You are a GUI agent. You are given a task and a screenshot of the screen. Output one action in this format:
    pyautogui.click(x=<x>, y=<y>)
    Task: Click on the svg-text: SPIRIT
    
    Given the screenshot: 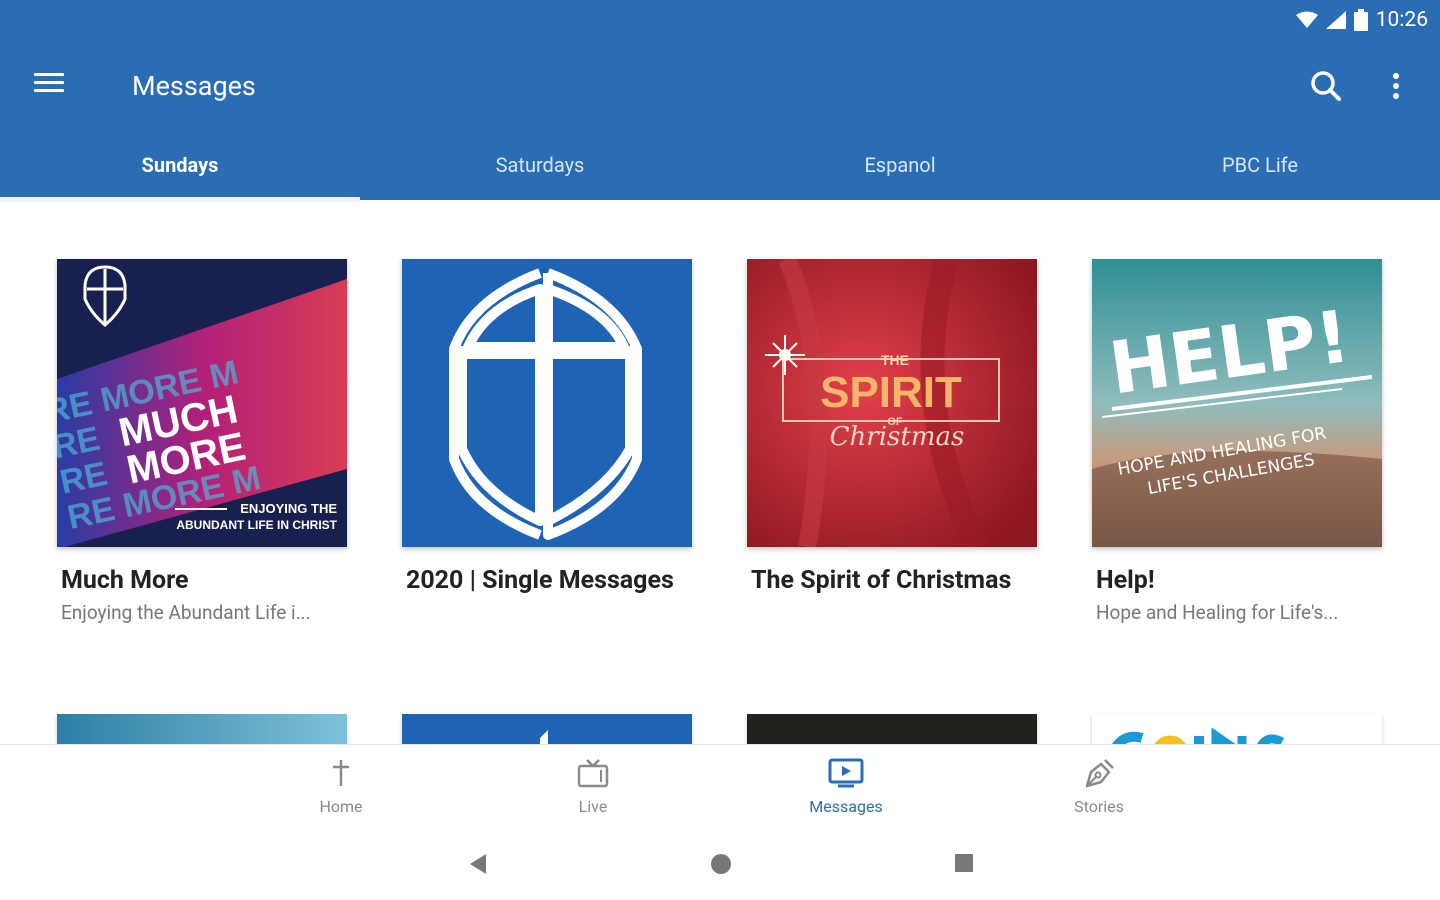 What is the action you would take?
    pyautogui.click(x=891, y=392)
    